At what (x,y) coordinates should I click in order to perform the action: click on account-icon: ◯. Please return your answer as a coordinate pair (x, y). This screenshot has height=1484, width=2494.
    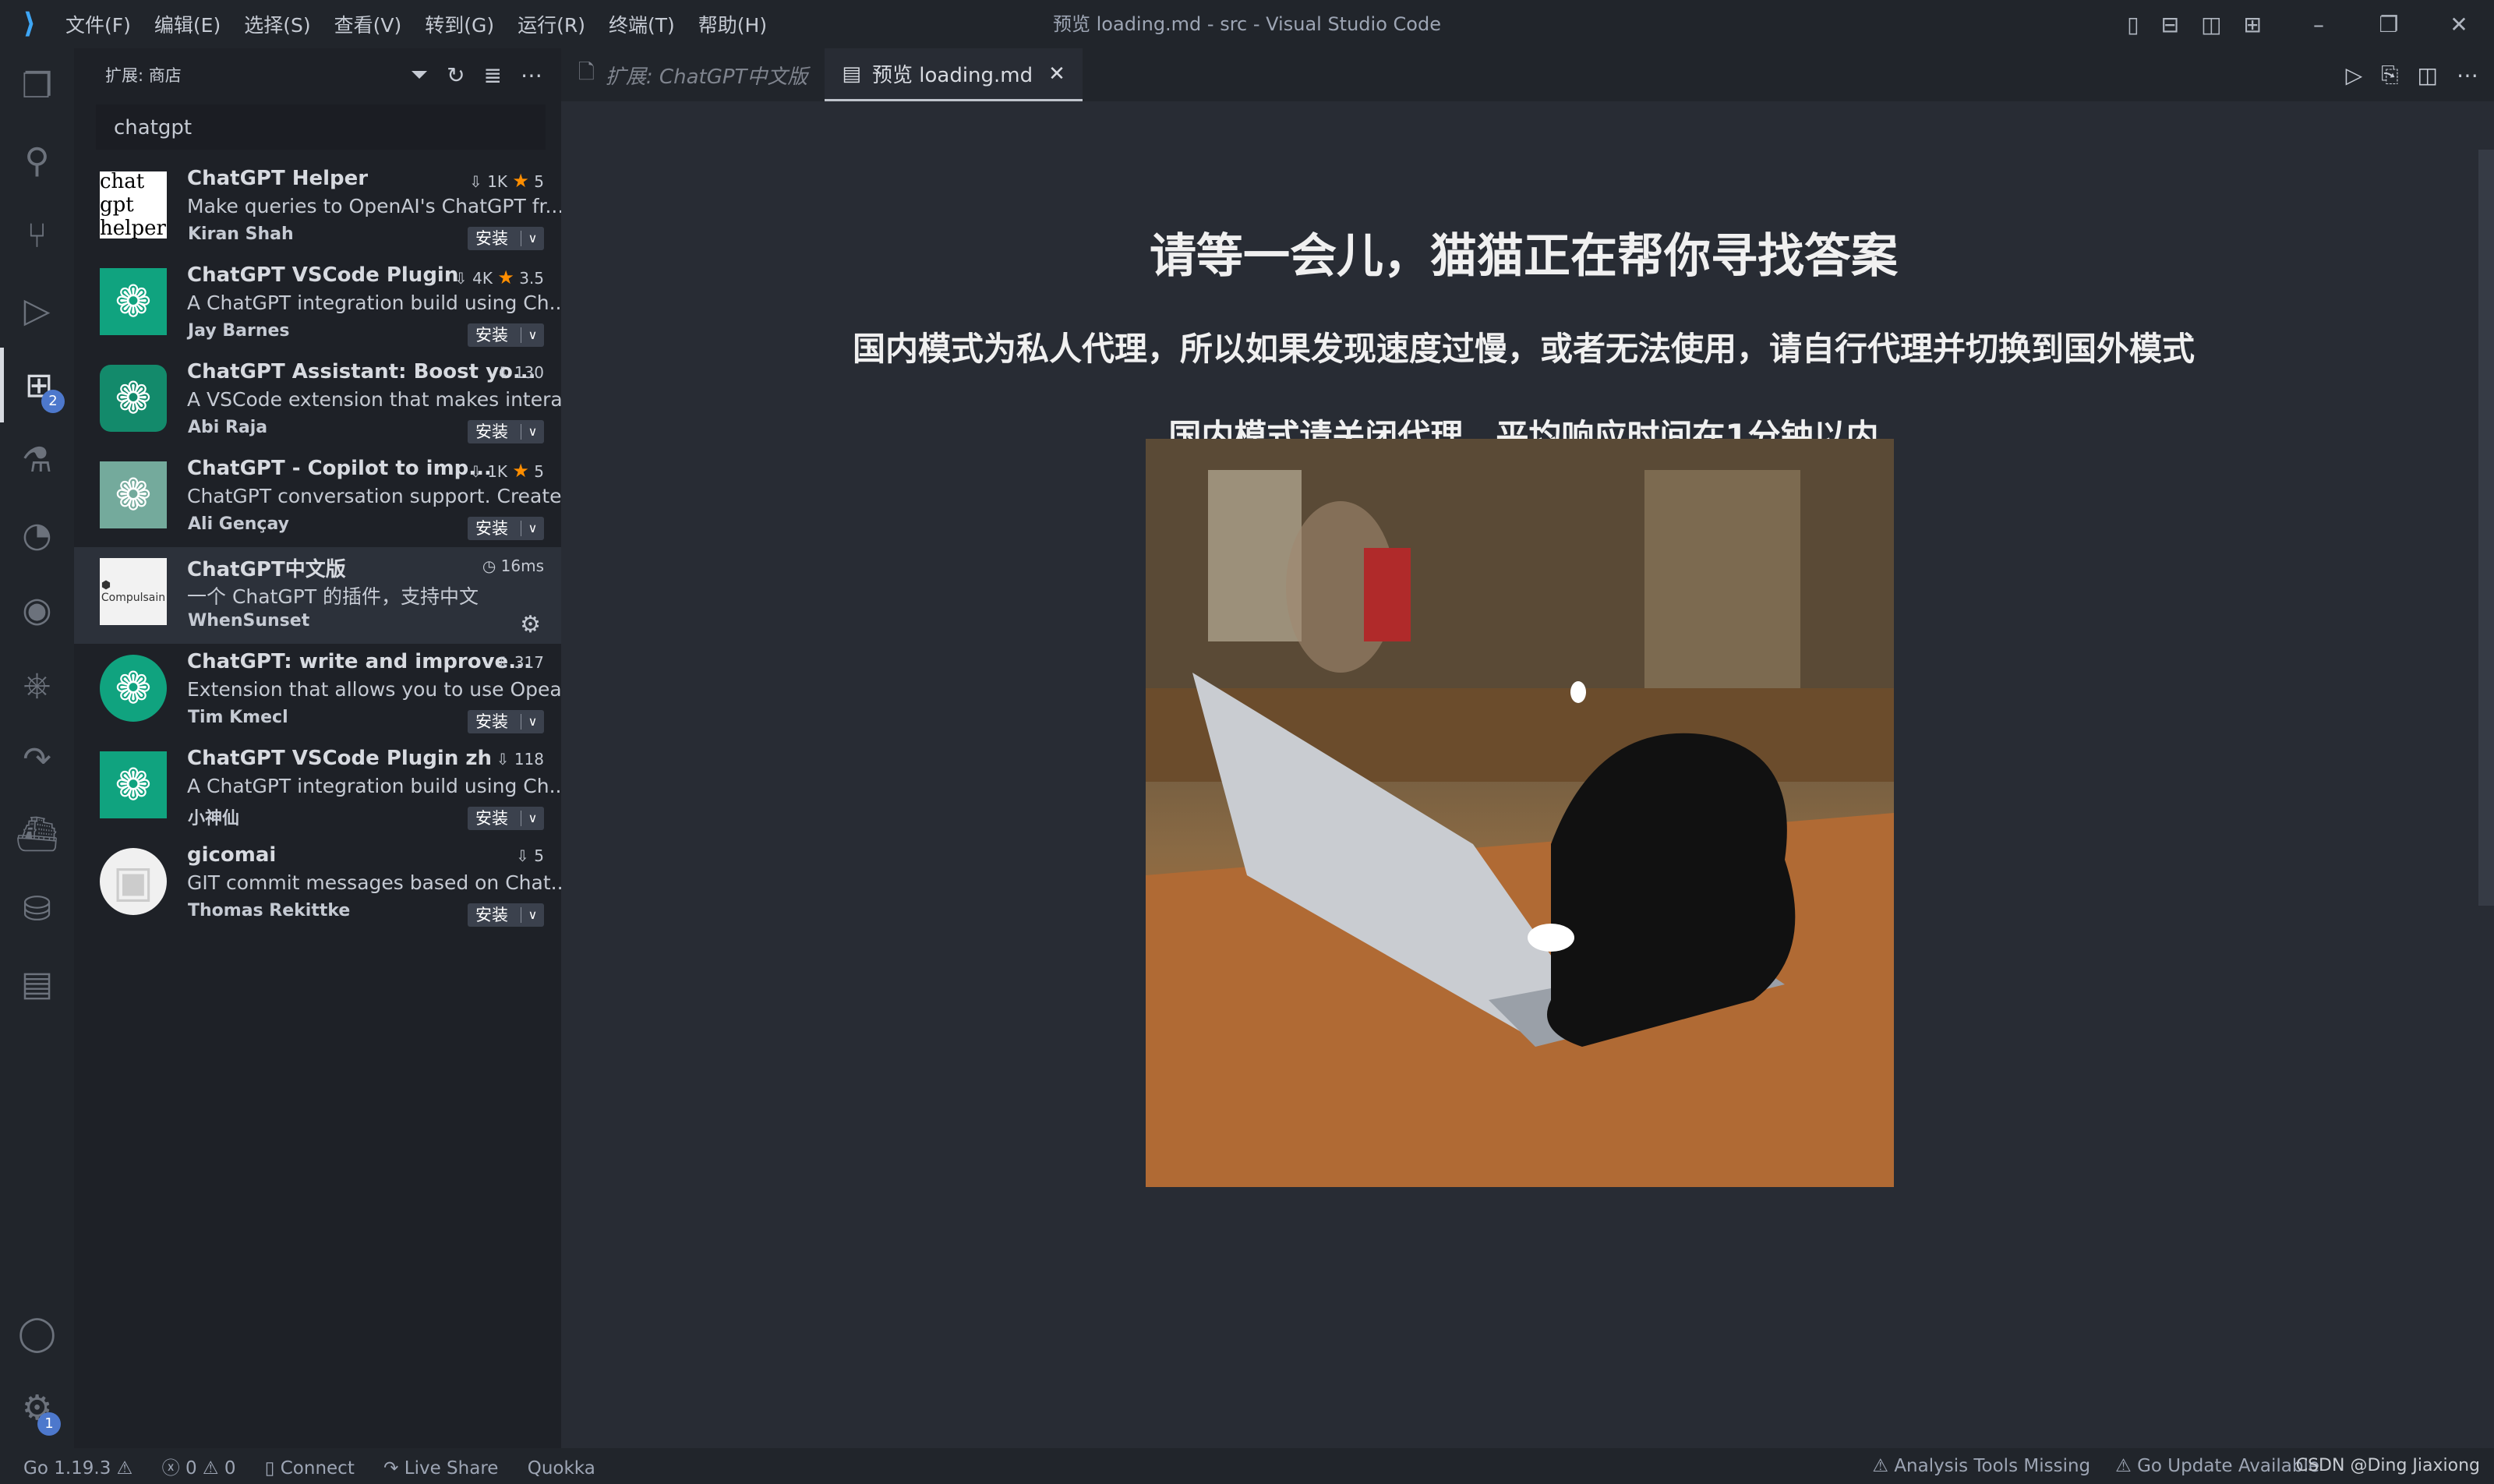
    Looking at the image, I should click on (37, 1332).